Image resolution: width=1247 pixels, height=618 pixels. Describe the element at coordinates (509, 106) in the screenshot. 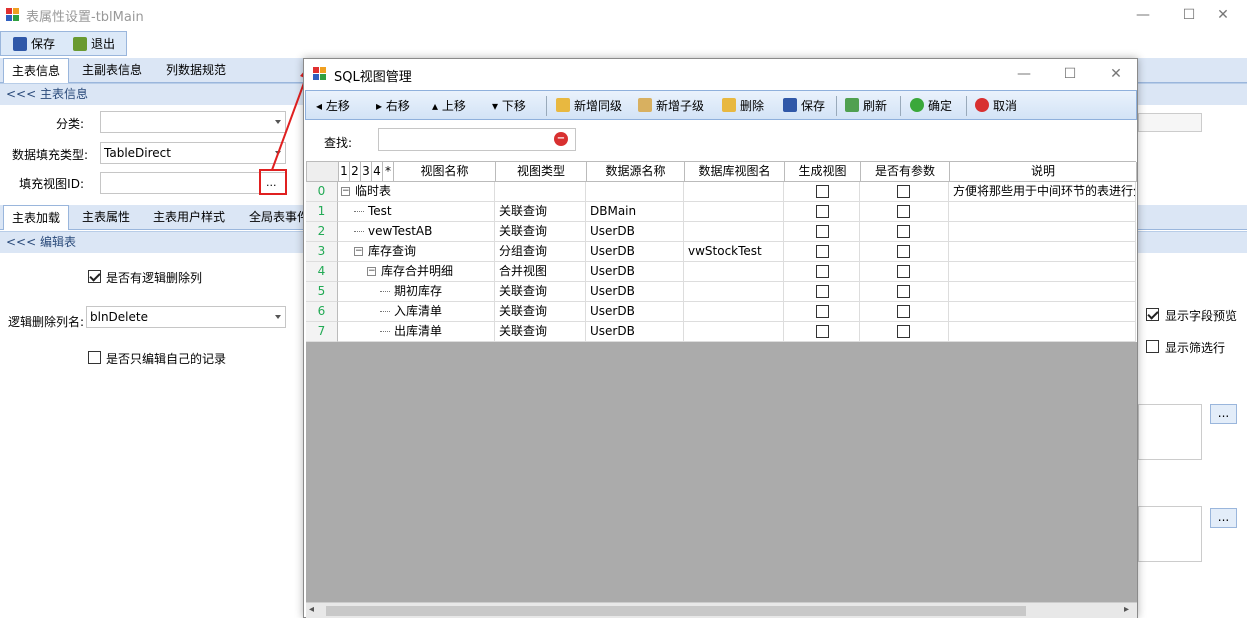

I see `move-down-button: ▾ 下移` at that location.